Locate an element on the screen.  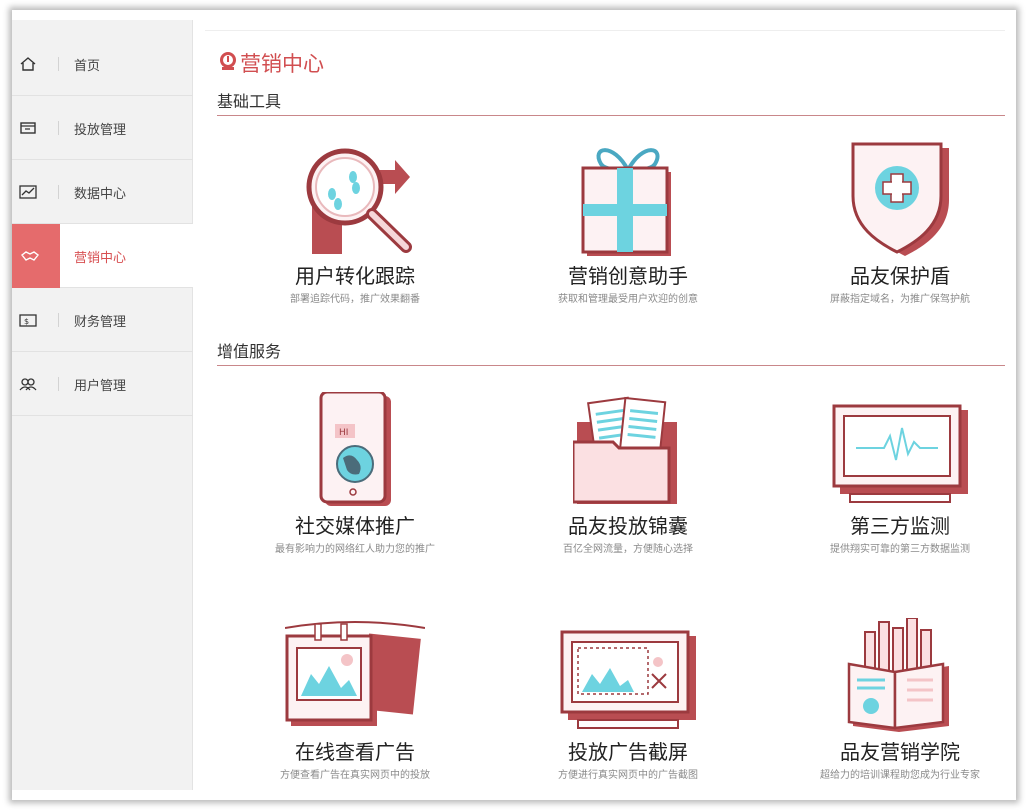
card-description: 提供翔实可靠的第三方数据监测 is located at coordinates (900, 549).